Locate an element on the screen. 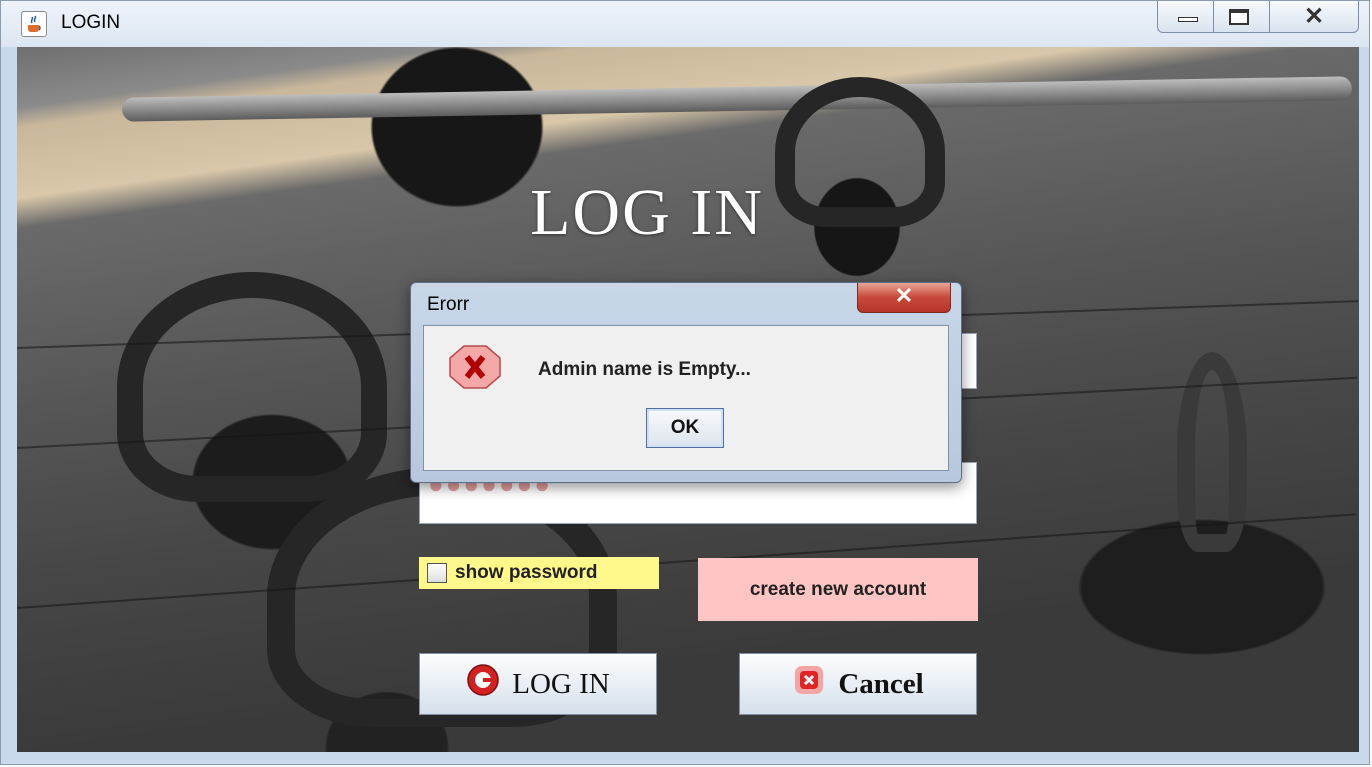  floor-tile-line is located at coordinates (686, 561).